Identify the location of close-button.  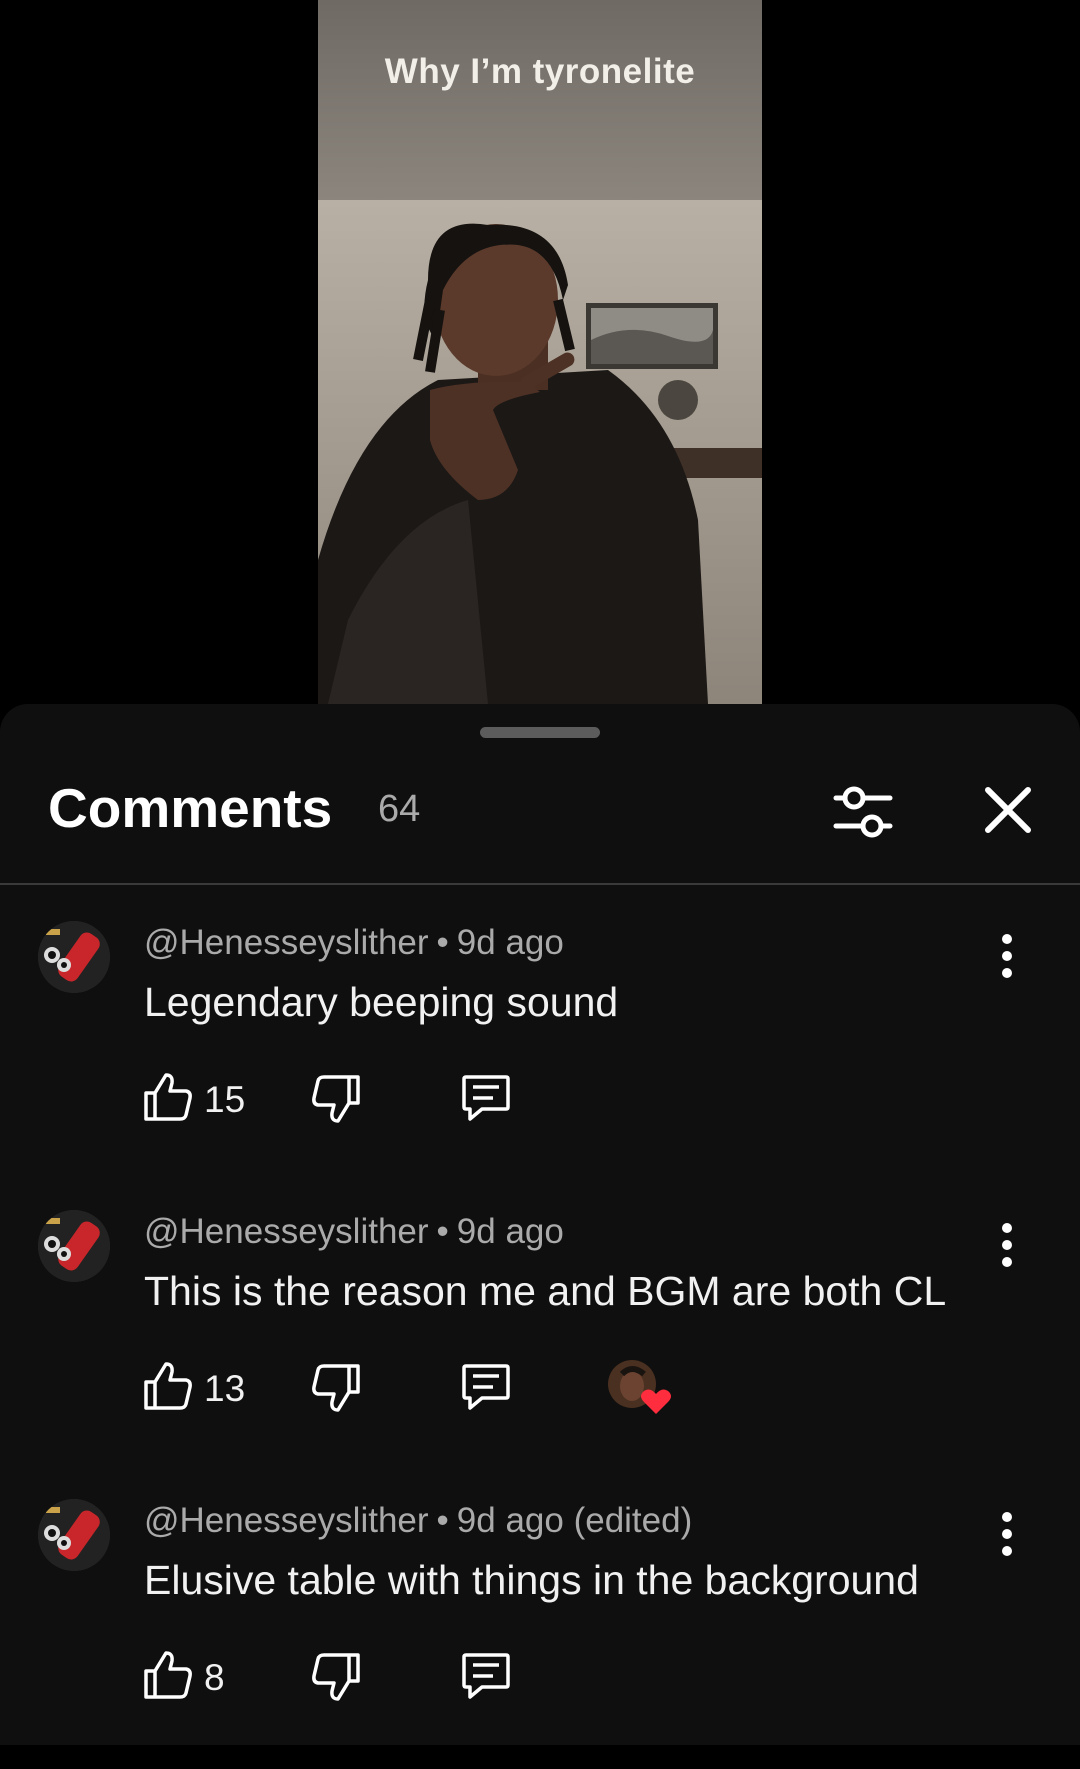
(1008, 810).